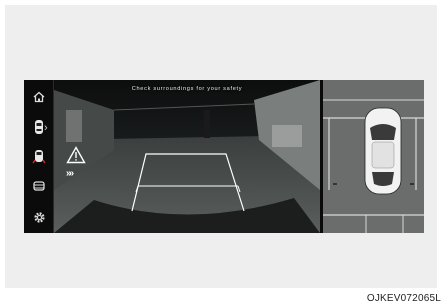 This screenshot has height=304, width=445. I want to click on rear-view-button, so click(39, 156).